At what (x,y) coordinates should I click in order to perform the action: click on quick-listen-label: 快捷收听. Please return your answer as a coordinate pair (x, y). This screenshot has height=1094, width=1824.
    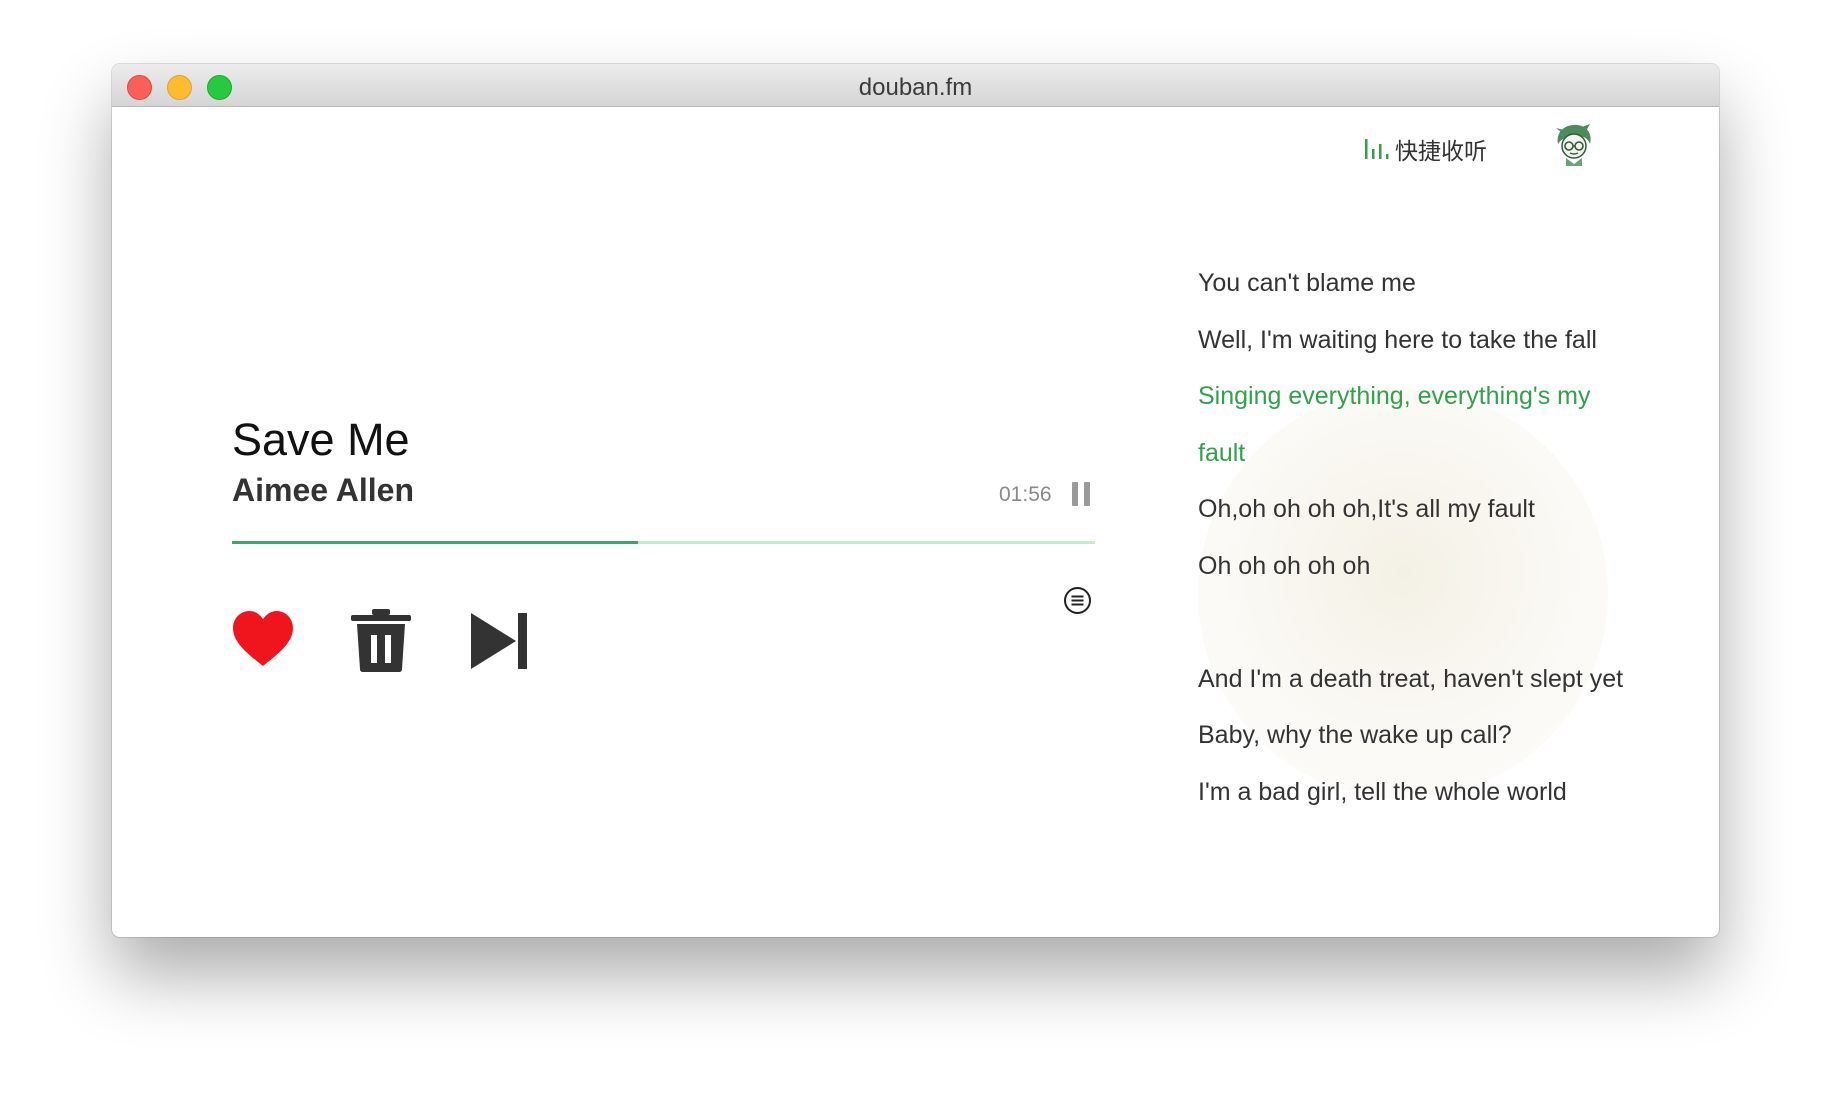
    Looking at the image, I should click on (1441, 152).